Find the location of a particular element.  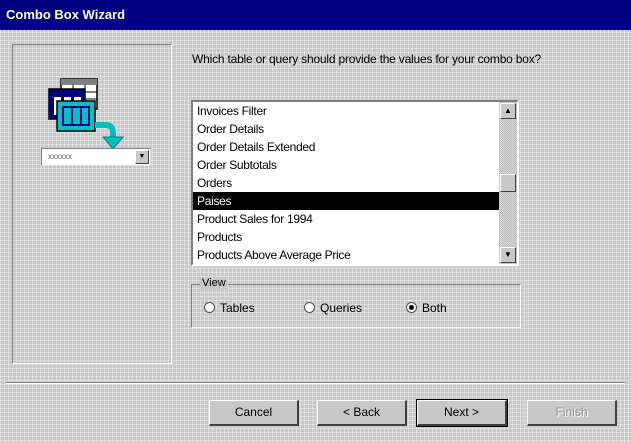

combo-dropdown-arrow-icon: ▼ is located at coordinates (142, 157).